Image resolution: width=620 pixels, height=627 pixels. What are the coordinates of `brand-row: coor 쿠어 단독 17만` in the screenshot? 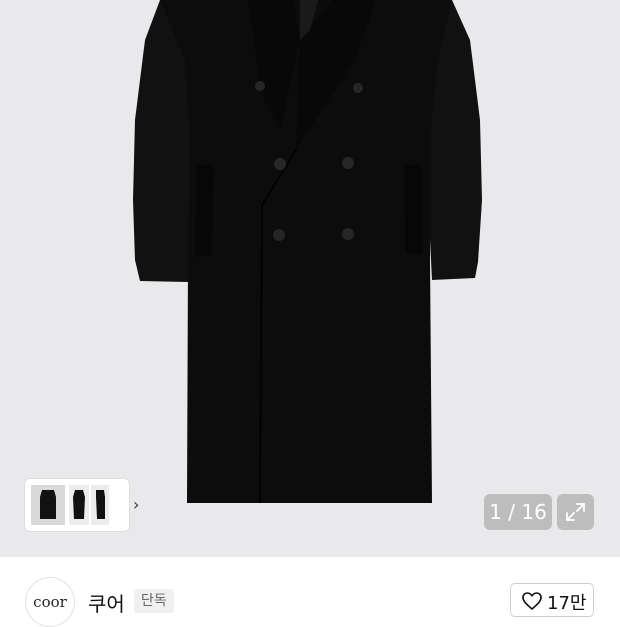 It's located at (310, 592).